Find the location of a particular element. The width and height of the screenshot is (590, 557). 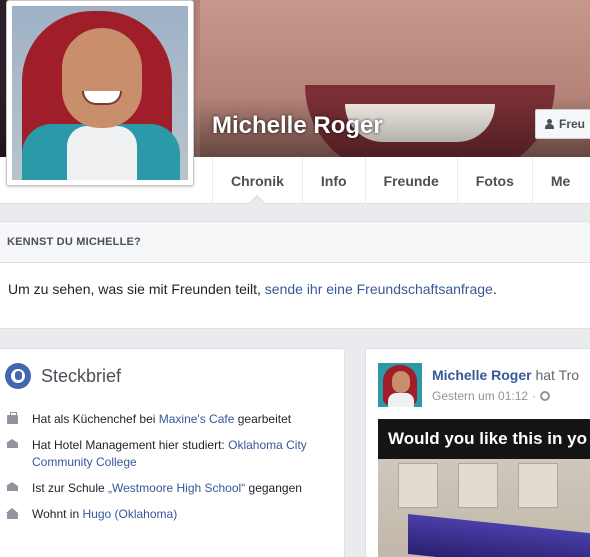

steckbrief-header: Steckbrief is located at coordinates (63, 376).